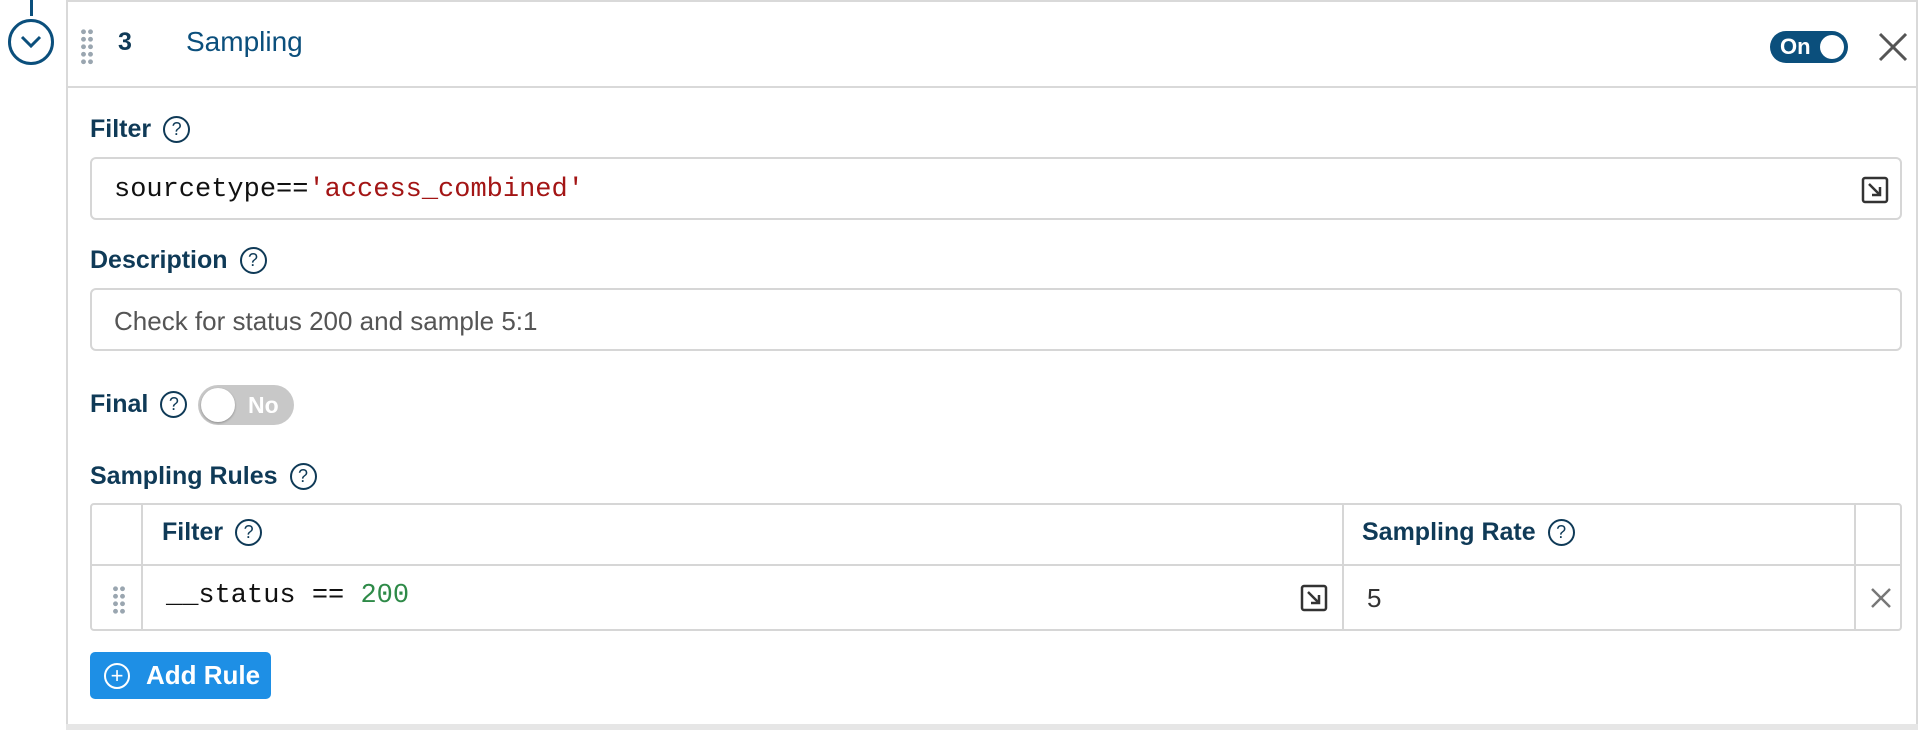 This screenshot has height=730, width=1926. Describe the element at coordinates (385, 596) in the screenshot. I see `rule-filter-value: 200` at that location.